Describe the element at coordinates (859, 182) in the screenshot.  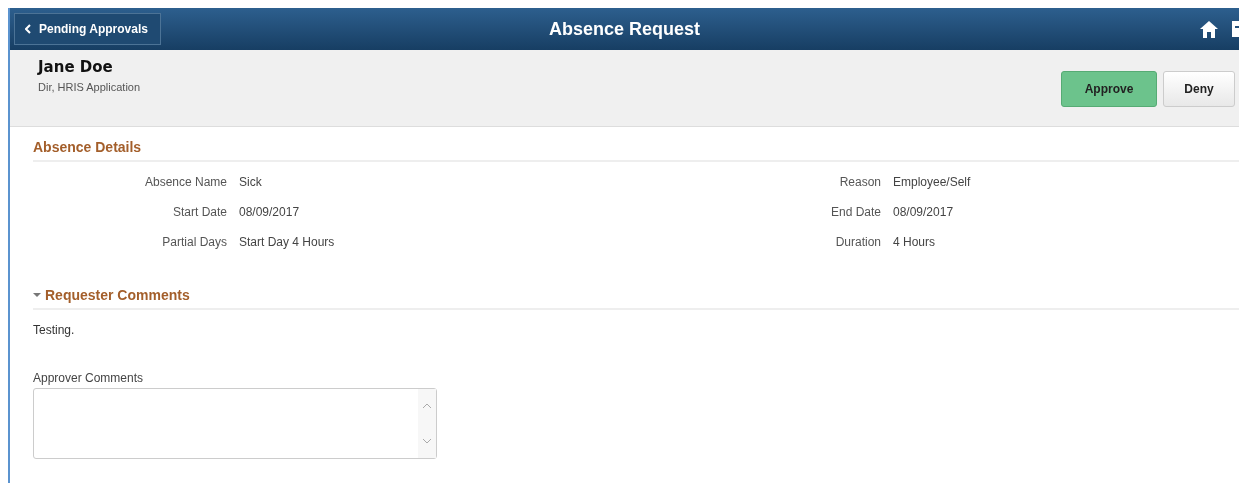
I see `field-label: Reason` at that location.